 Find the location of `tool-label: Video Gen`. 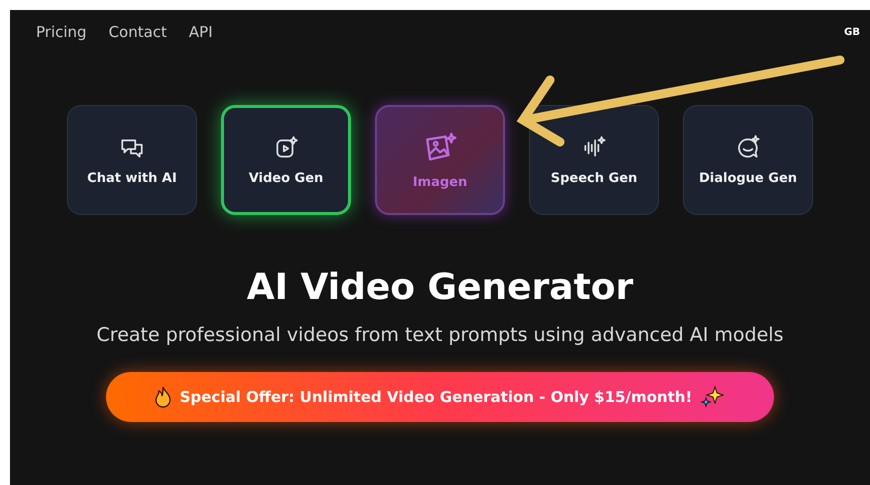

tool-label: Video Gen is located at coordinates (286, 178).